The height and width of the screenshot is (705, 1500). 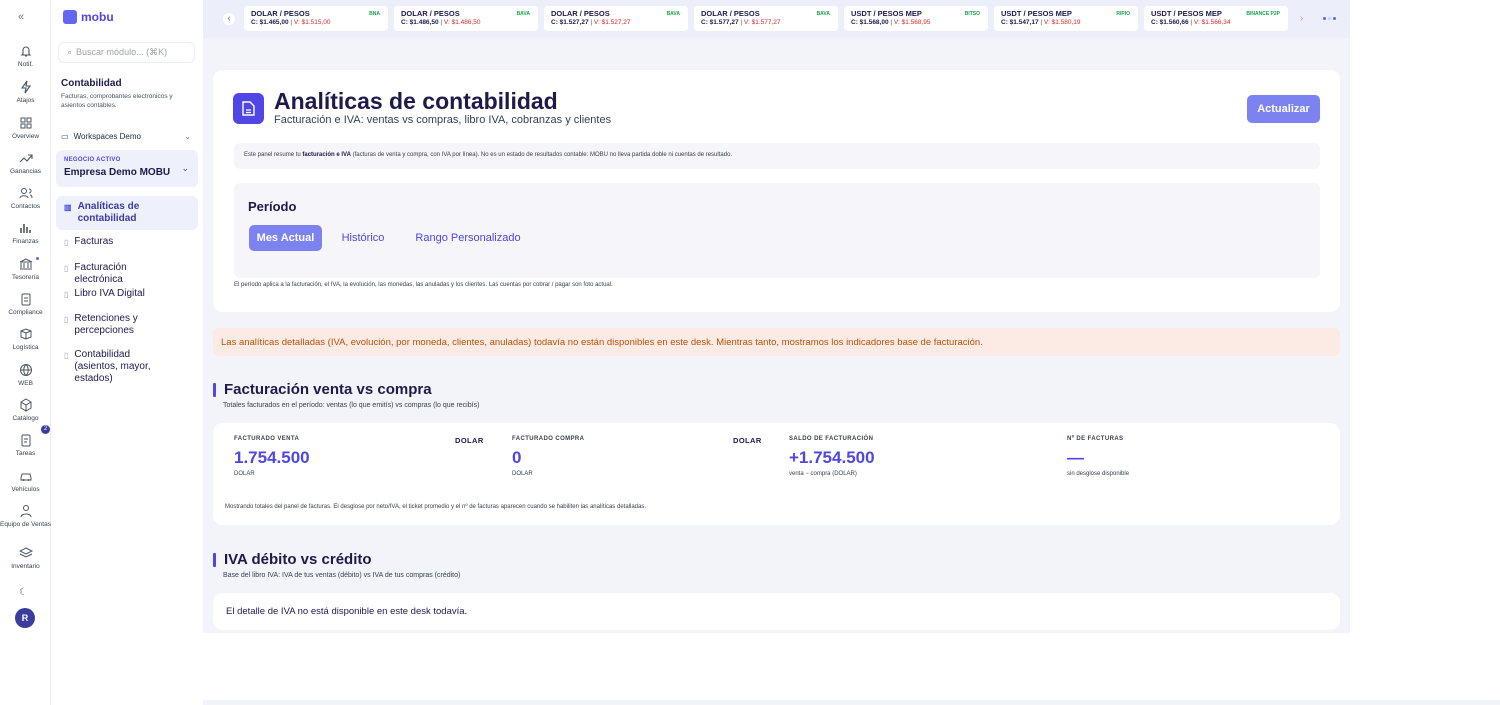 I want to click on period-option-rango: Rango Personalizado, so click(x=468, y=238).